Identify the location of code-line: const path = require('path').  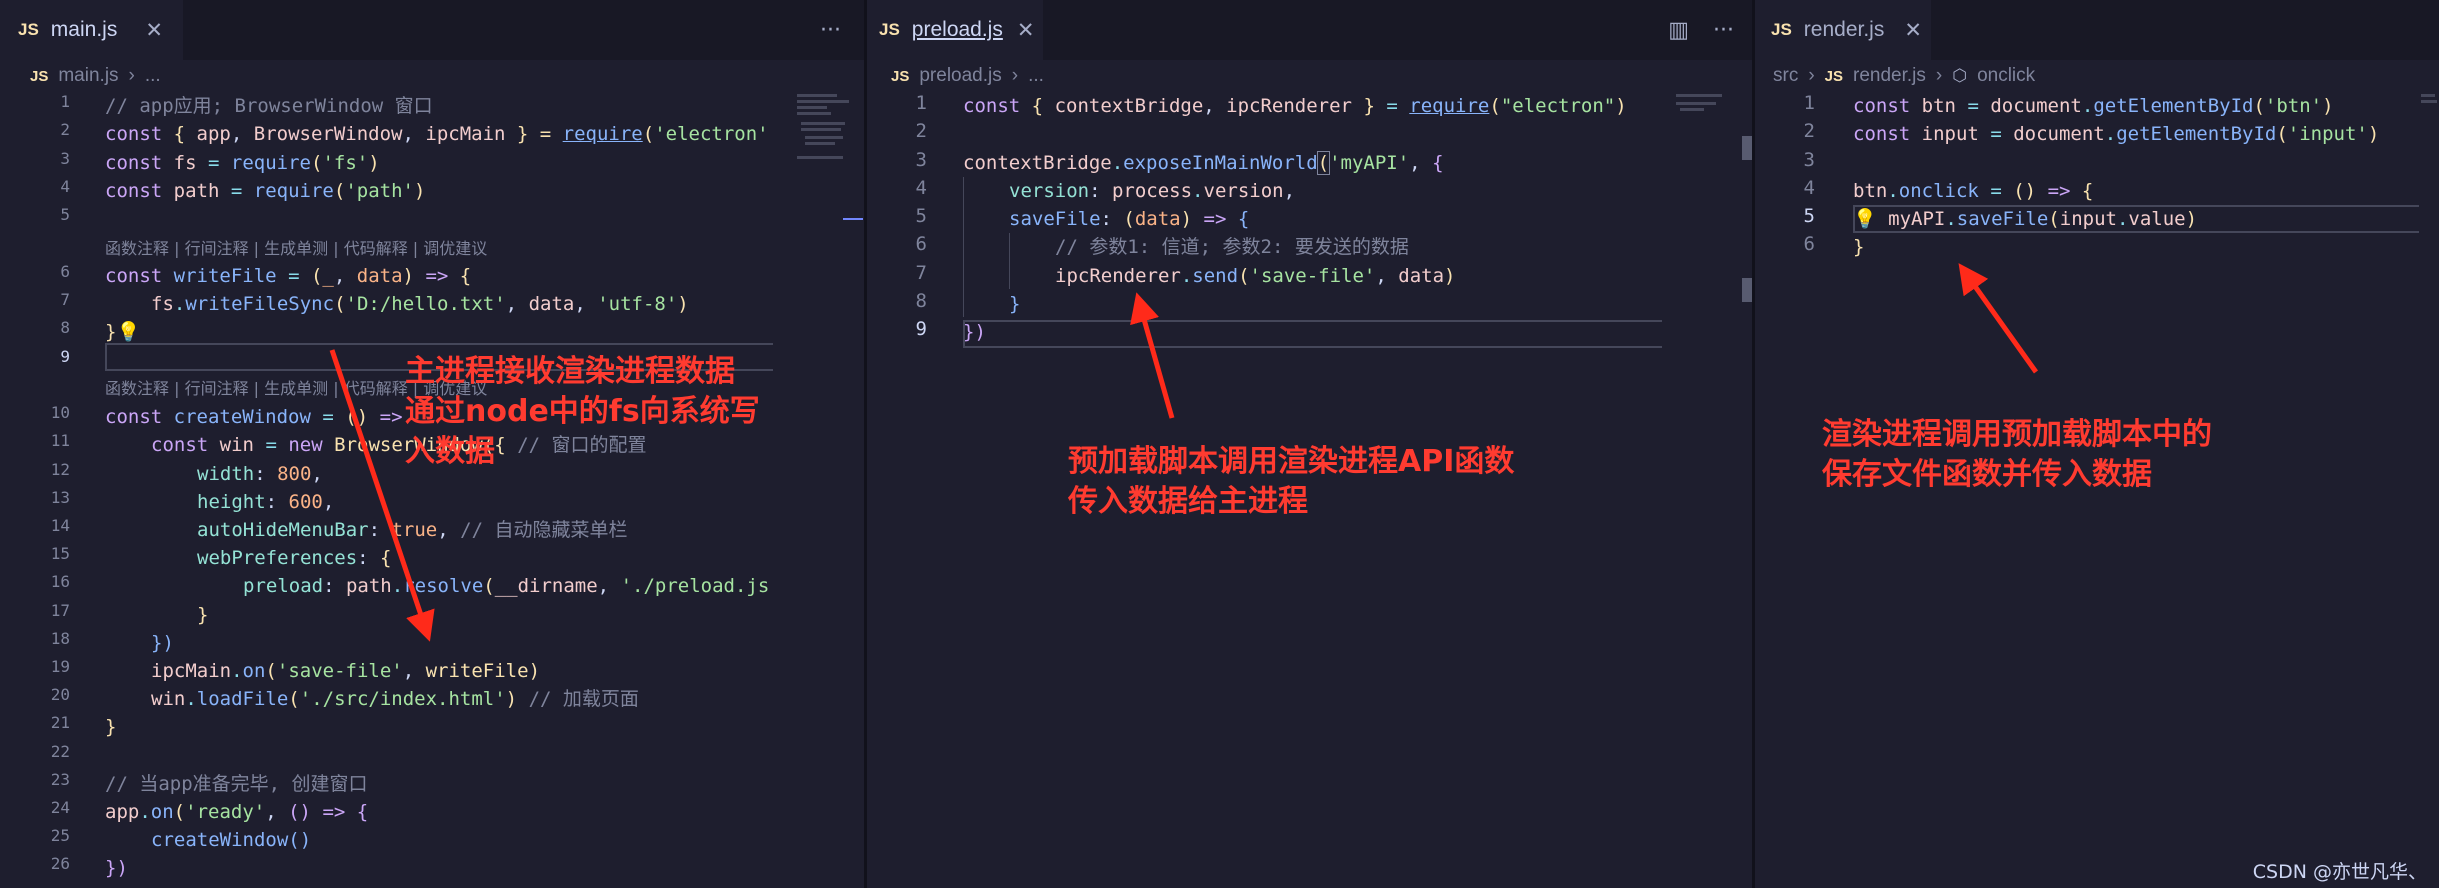
(265, 191).